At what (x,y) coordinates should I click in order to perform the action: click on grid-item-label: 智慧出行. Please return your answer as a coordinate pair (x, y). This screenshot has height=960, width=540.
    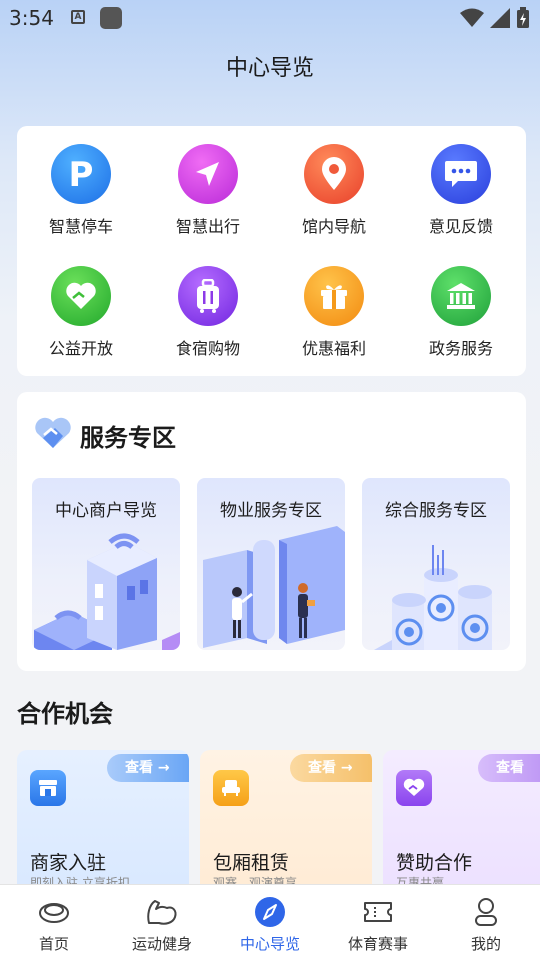
    Looking at the image, I should click on (207, 226).